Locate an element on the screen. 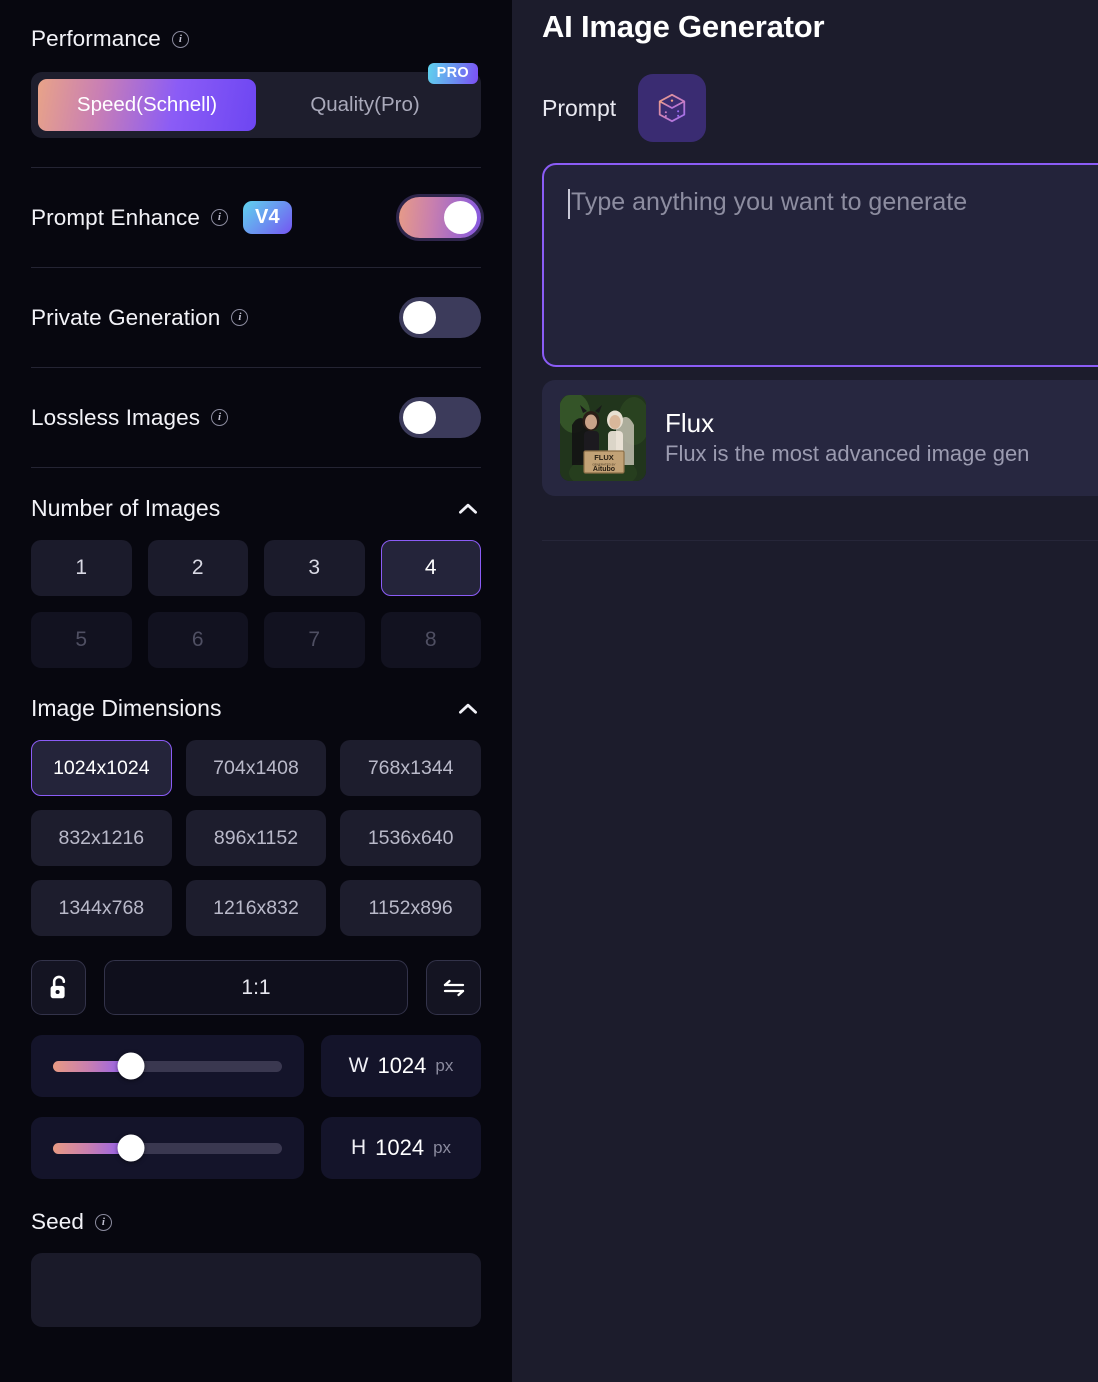  number-of-images-header: Number of Images is located at coordinates (256, 495).